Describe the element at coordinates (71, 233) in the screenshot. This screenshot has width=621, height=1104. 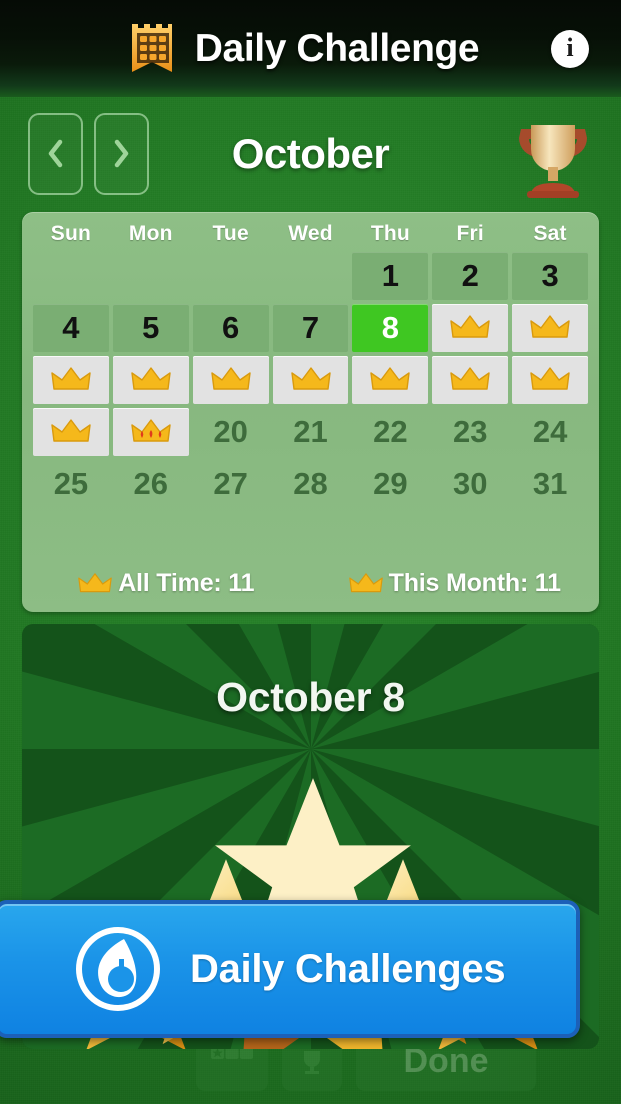
I see `dow-sun: Sun` at that location.